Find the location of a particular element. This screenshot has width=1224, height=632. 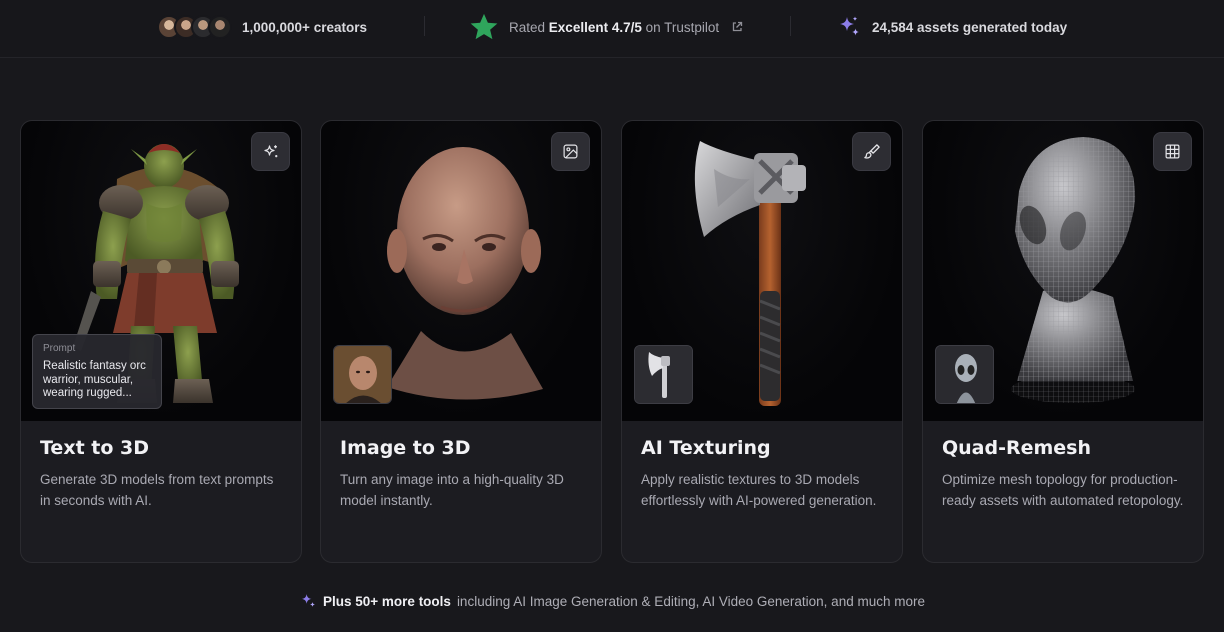

image-icon is located at coordinates (570, 151).